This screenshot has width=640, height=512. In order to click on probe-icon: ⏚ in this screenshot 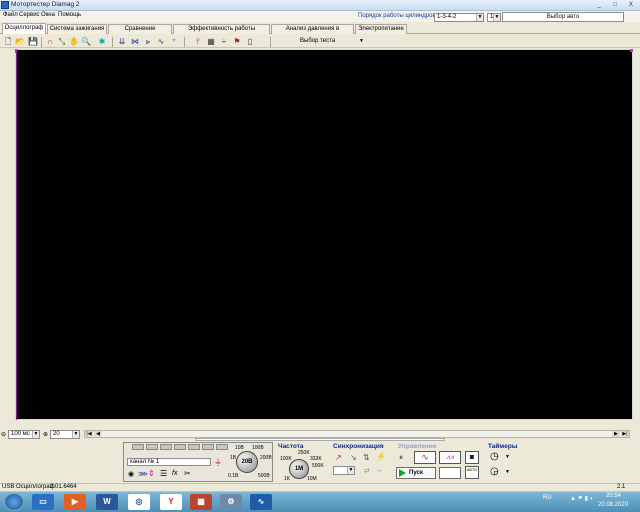, I will do `click(218, 462)`.